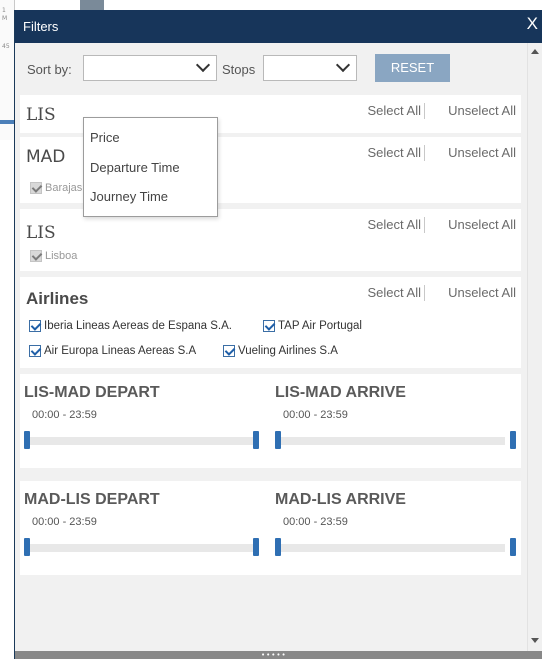 The image size is (542, 659). I want to click on slider-title: LIS-MAD ARRIVE, so click(340, 392).